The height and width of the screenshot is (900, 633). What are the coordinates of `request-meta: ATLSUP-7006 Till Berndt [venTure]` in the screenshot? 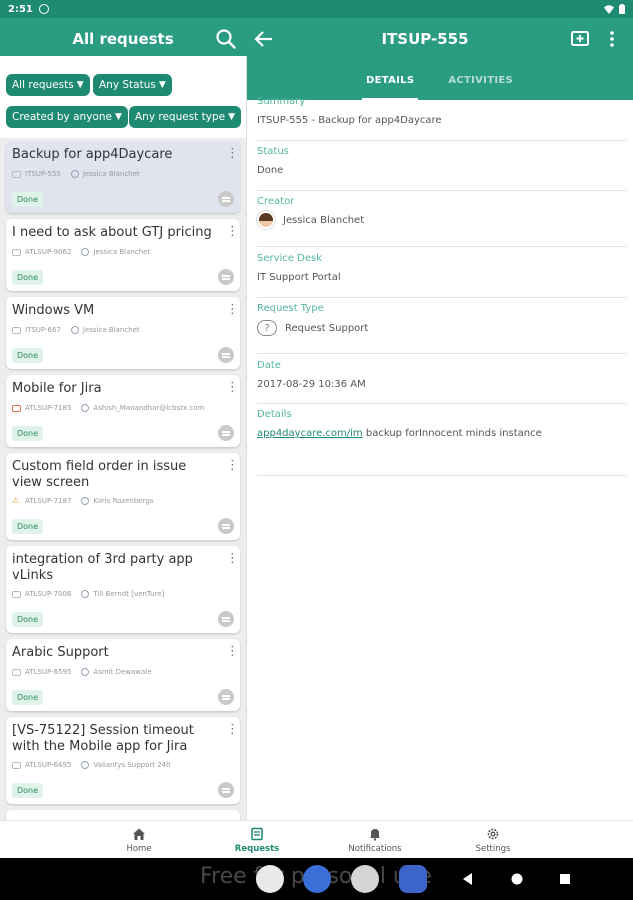 It's located at (88, 594).